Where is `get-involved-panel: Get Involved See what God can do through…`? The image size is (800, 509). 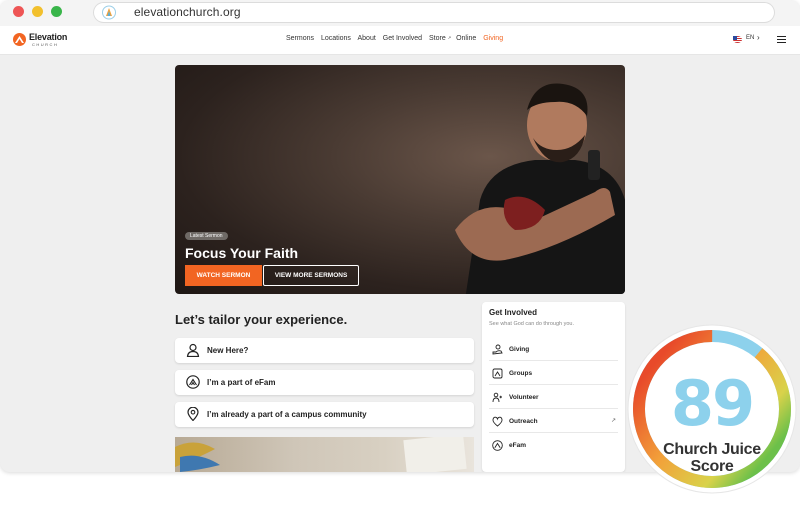
get-involved-panel: Get Involved See what God can do through… is located at coordinates (553, 387).